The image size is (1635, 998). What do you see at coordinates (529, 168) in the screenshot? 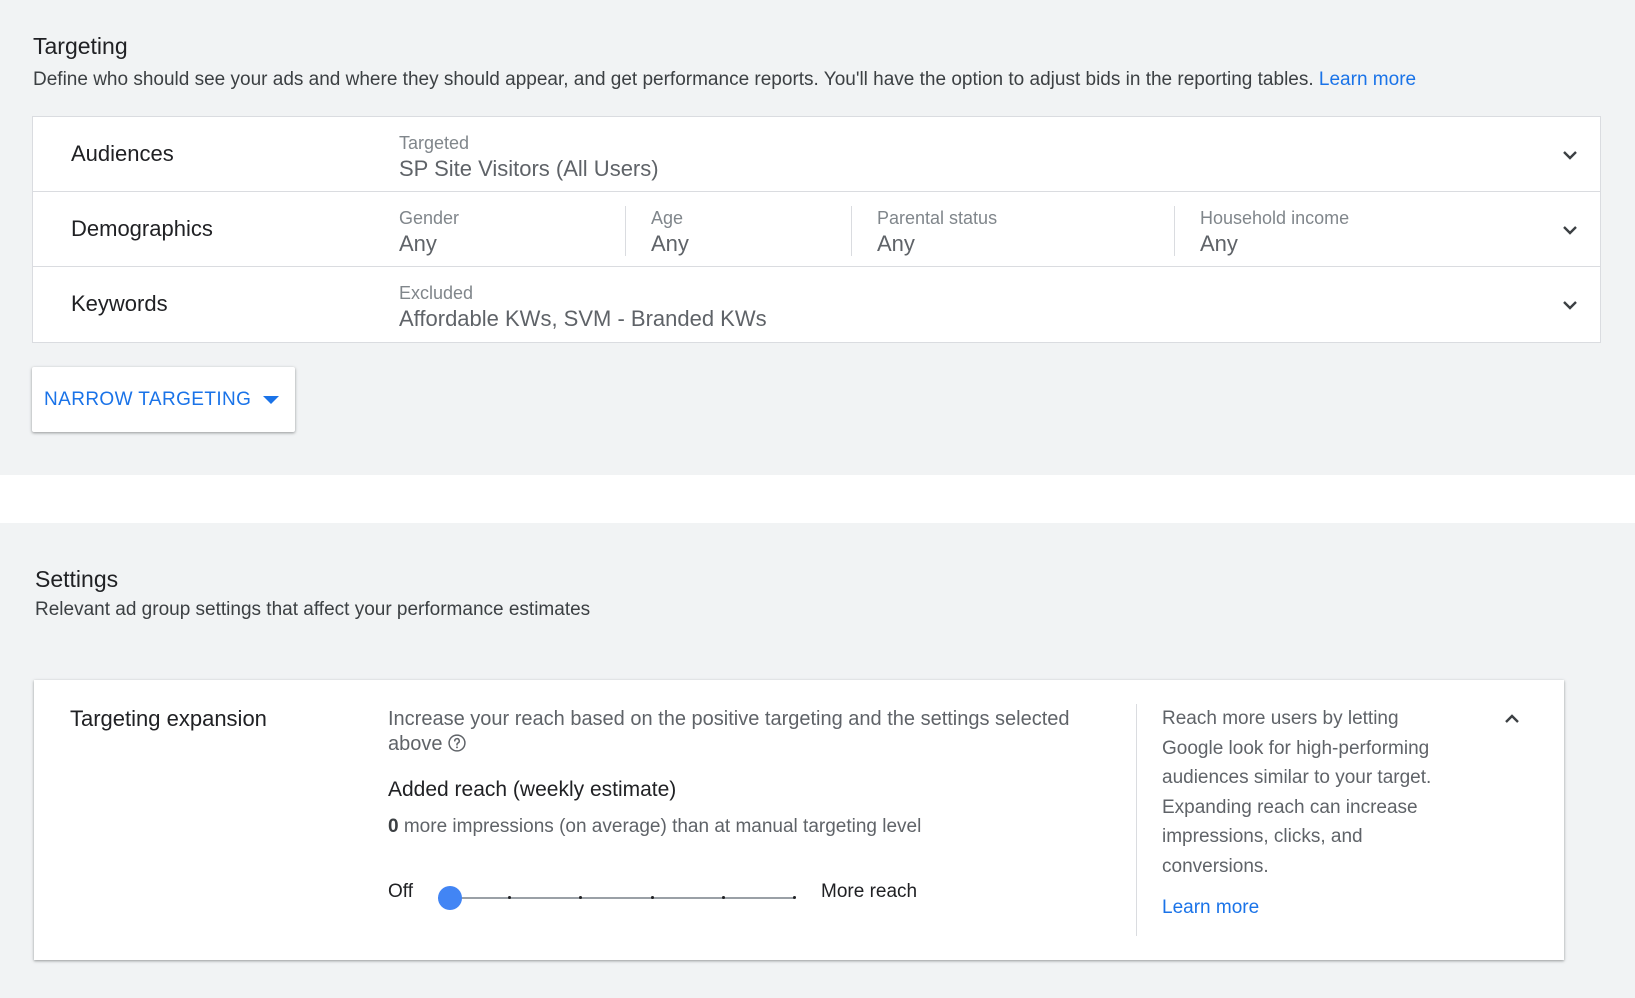
I see `audiences-field-value: SP Site Visitors (All Users)` at bounding box center [529, 168].